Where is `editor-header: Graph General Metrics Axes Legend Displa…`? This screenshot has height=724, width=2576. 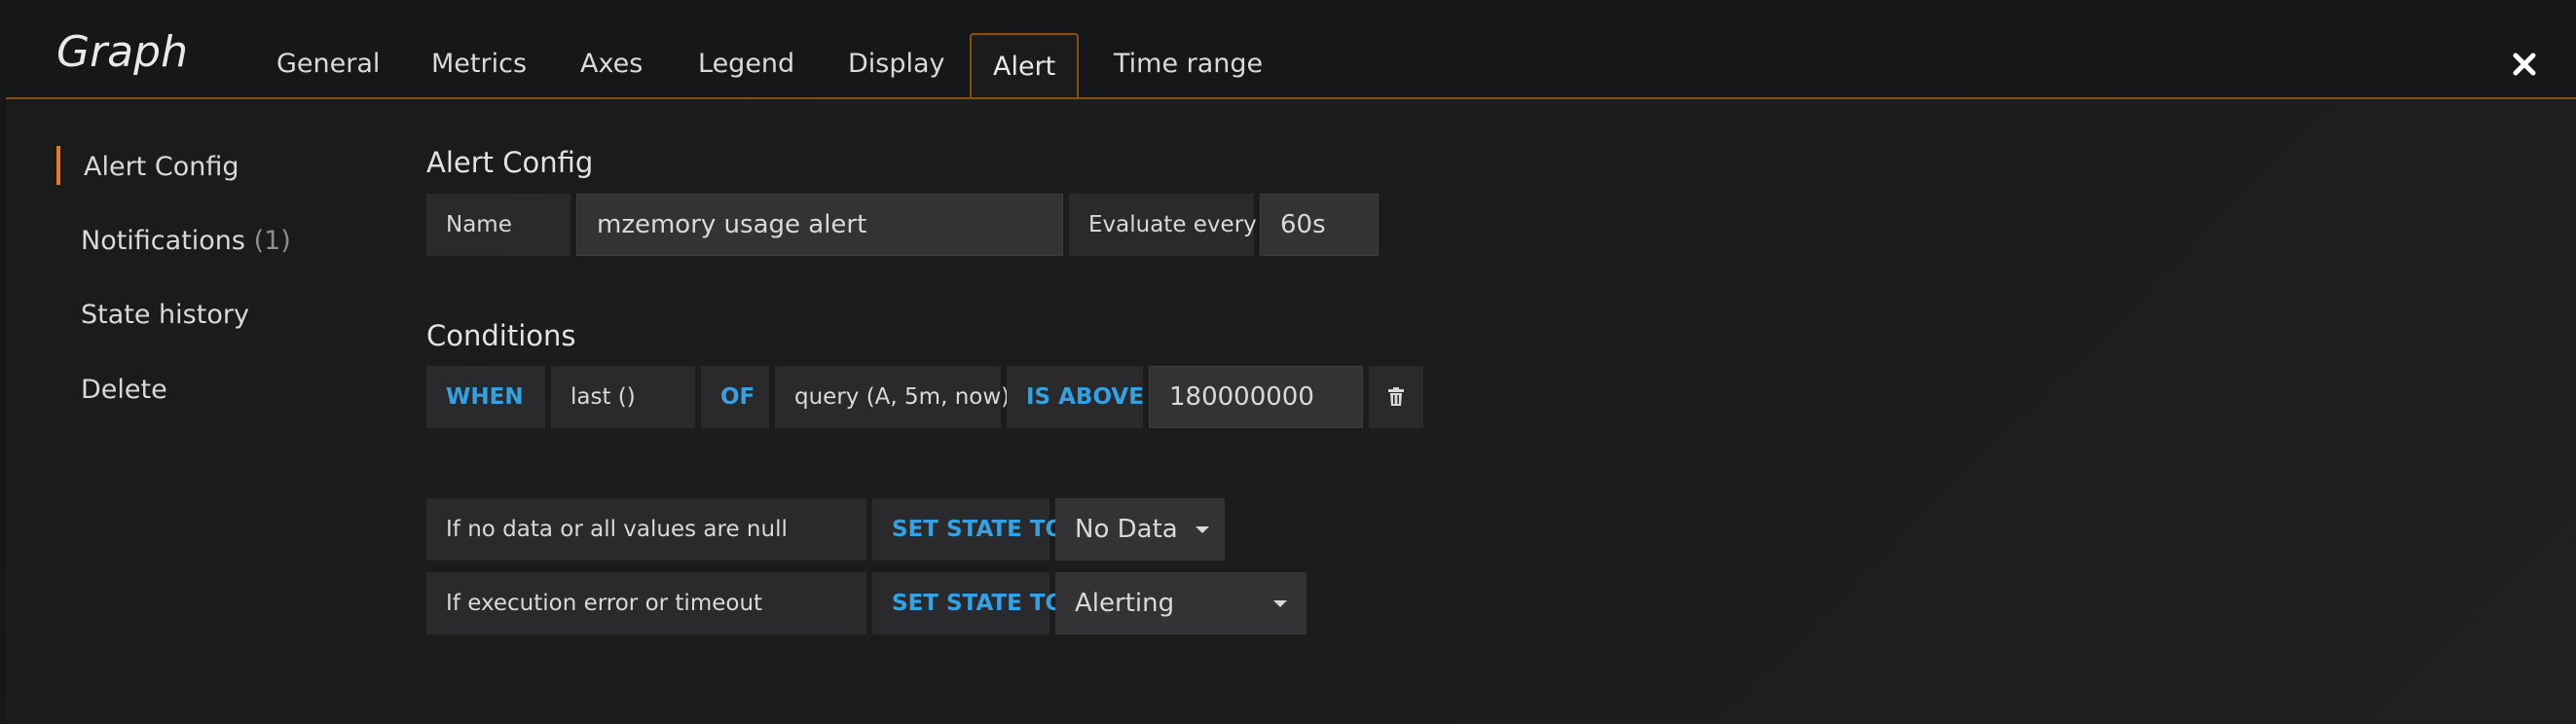
editor-header: Graph General Metrics Axes Legend Displa… is located at coordinates (1291, 49).